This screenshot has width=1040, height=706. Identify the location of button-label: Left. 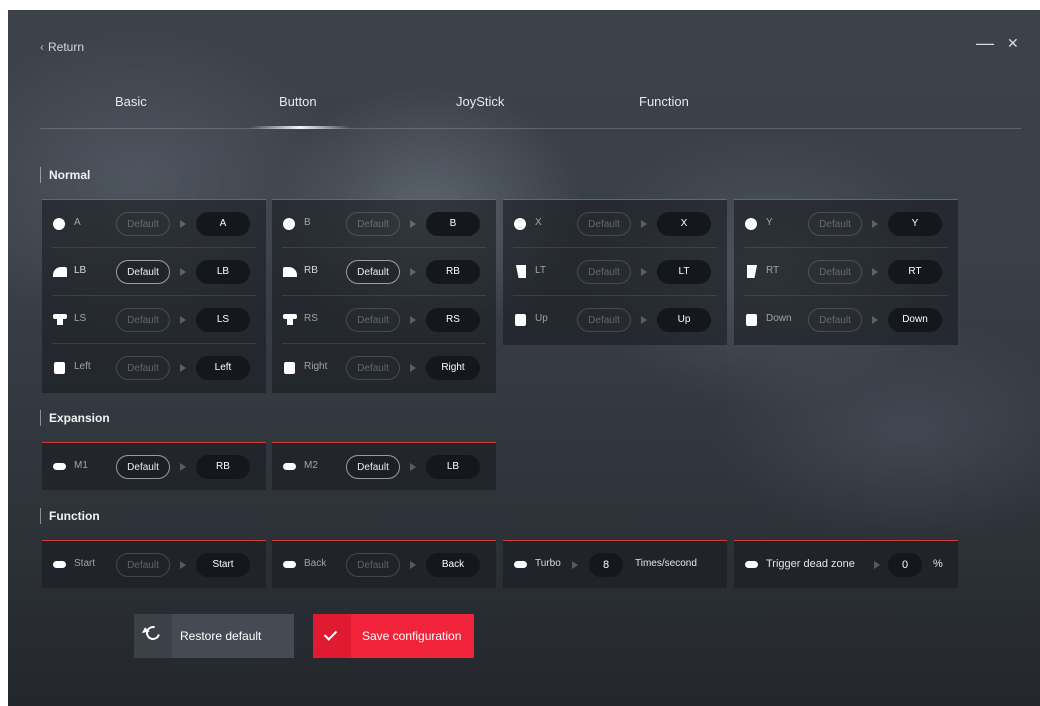
(82, 366).